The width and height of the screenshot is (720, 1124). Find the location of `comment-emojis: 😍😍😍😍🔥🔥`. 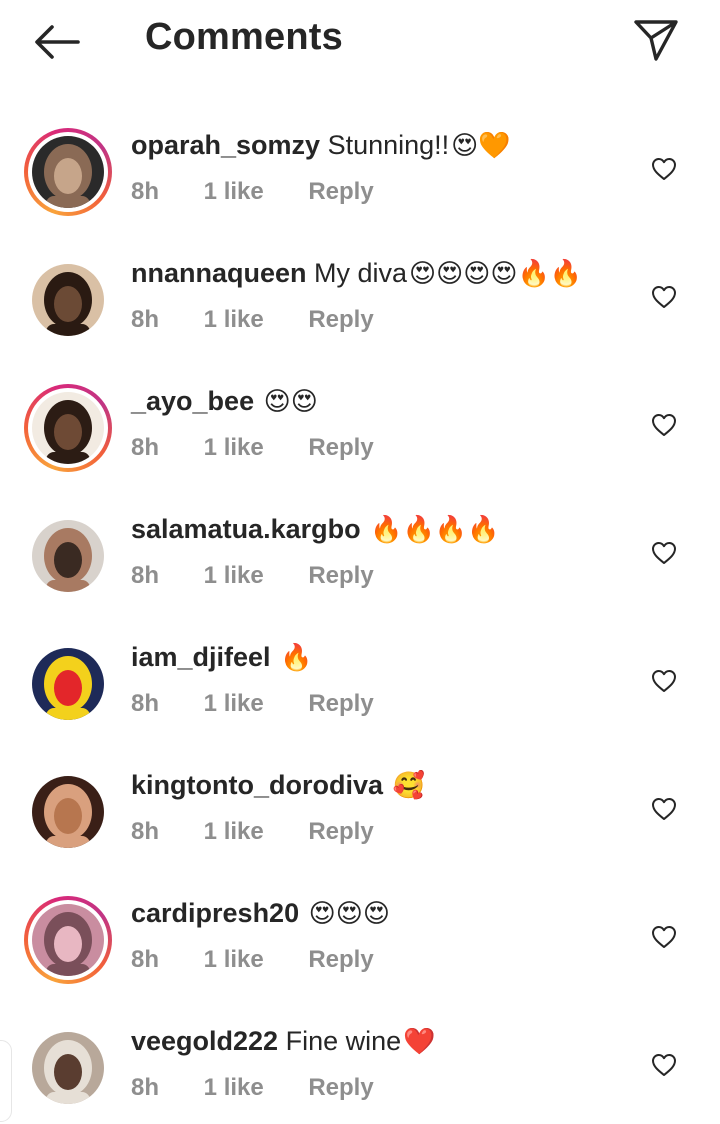

comment-emojis: 😍😍😍😍🔥🔥 is located at coordinates (496, 274).